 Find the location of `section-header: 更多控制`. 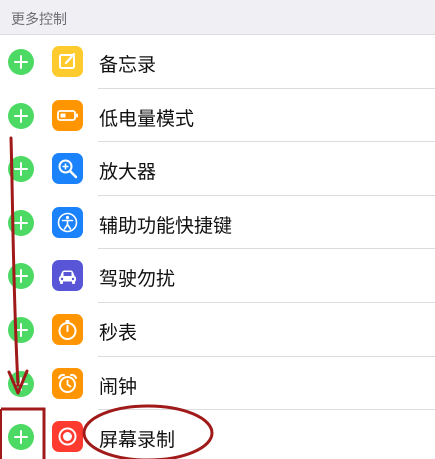

section-header: 更多控制 is located at coordinates (217, 17).